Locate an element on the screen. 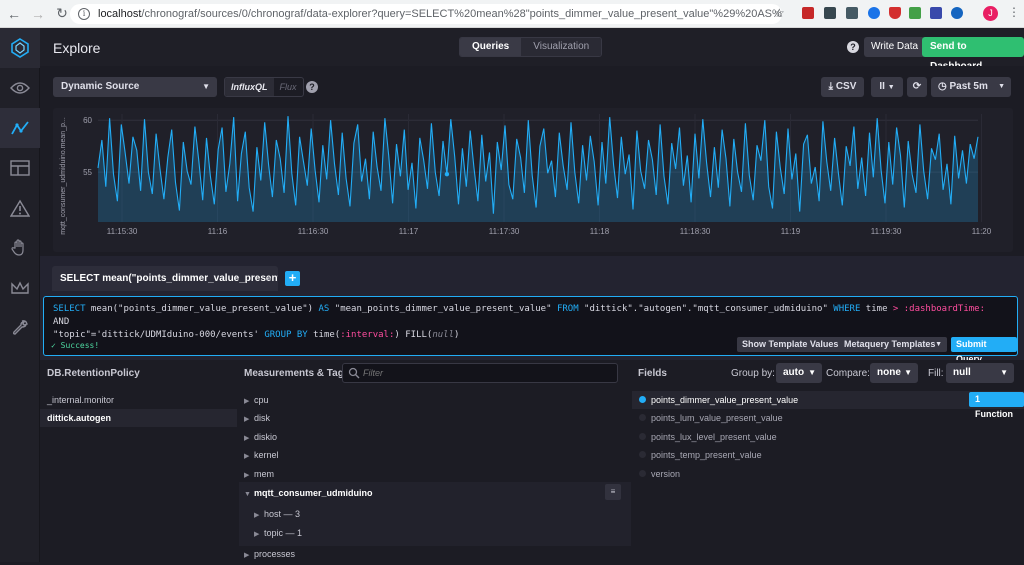  y-tick-label: 55 is located at coordinates (87, 172).